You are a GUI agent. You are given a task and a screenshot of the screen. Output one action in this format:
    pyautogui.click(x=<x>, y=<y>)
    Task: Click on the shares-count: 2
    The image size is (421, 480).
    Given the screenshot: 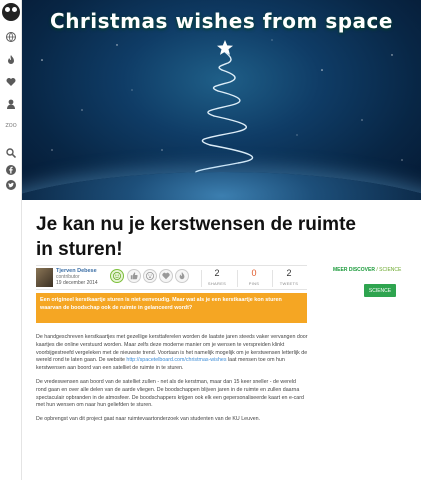 What is the action you would take?
    pyautogui.click(x=217, y=273)
    